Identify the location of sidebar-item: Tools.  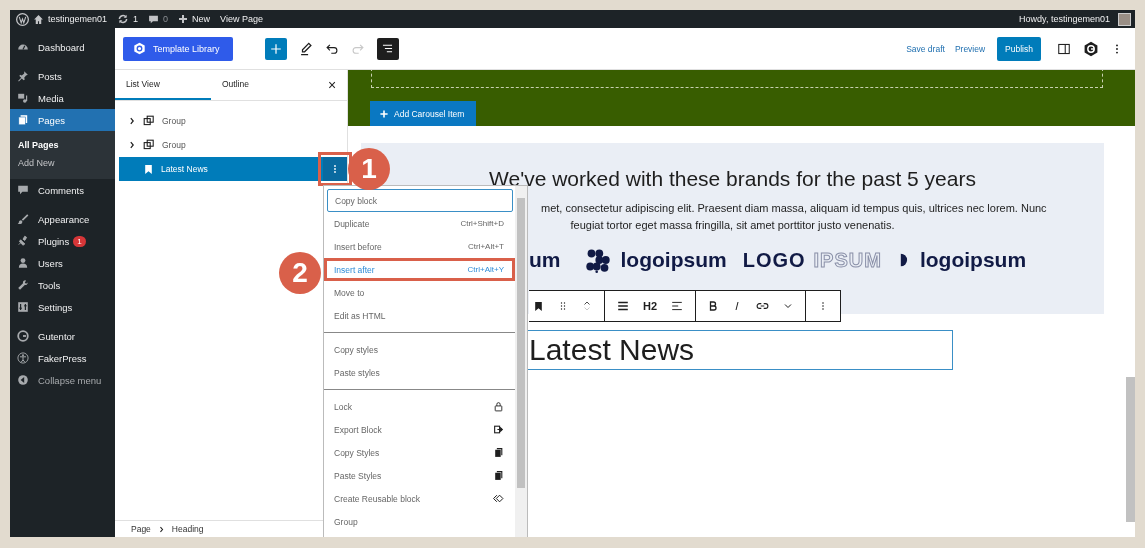
(62, 285).